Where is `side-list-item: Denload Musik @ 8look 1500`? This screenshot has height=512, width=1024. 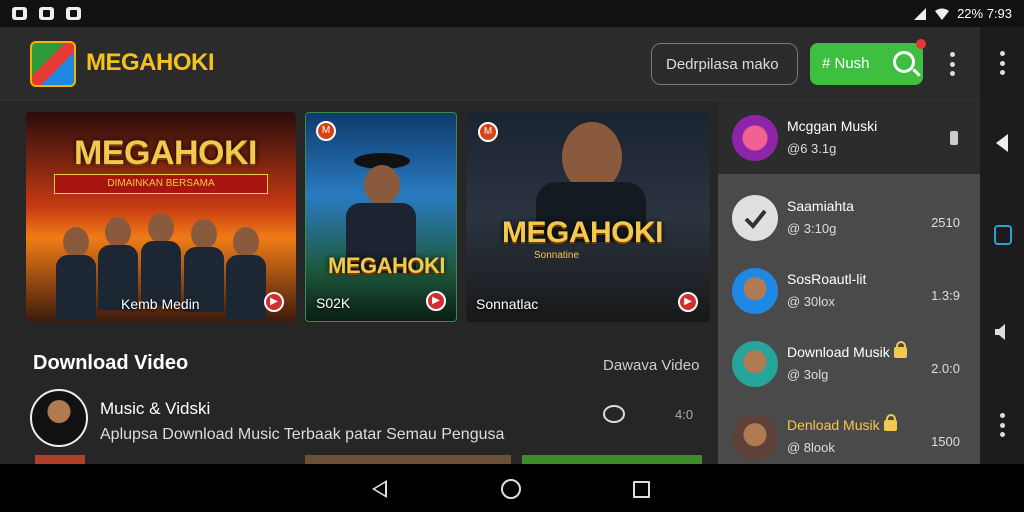
side-list-item: Denload Musik @ 8look 1500 is located at coordinates (849, 432).